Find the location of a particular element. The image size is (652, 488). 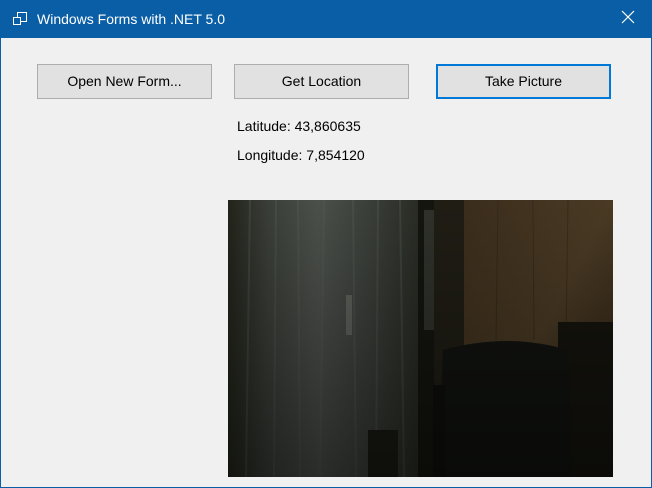

take-picture-button: Take Picture is located at coordinates (523, 81).